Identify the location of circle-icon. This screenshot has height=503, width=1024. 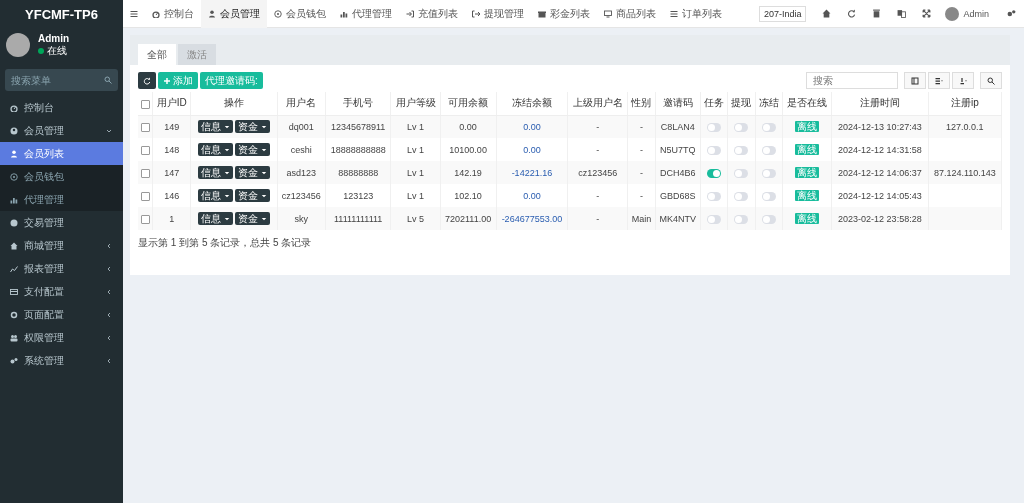
(14, 176).